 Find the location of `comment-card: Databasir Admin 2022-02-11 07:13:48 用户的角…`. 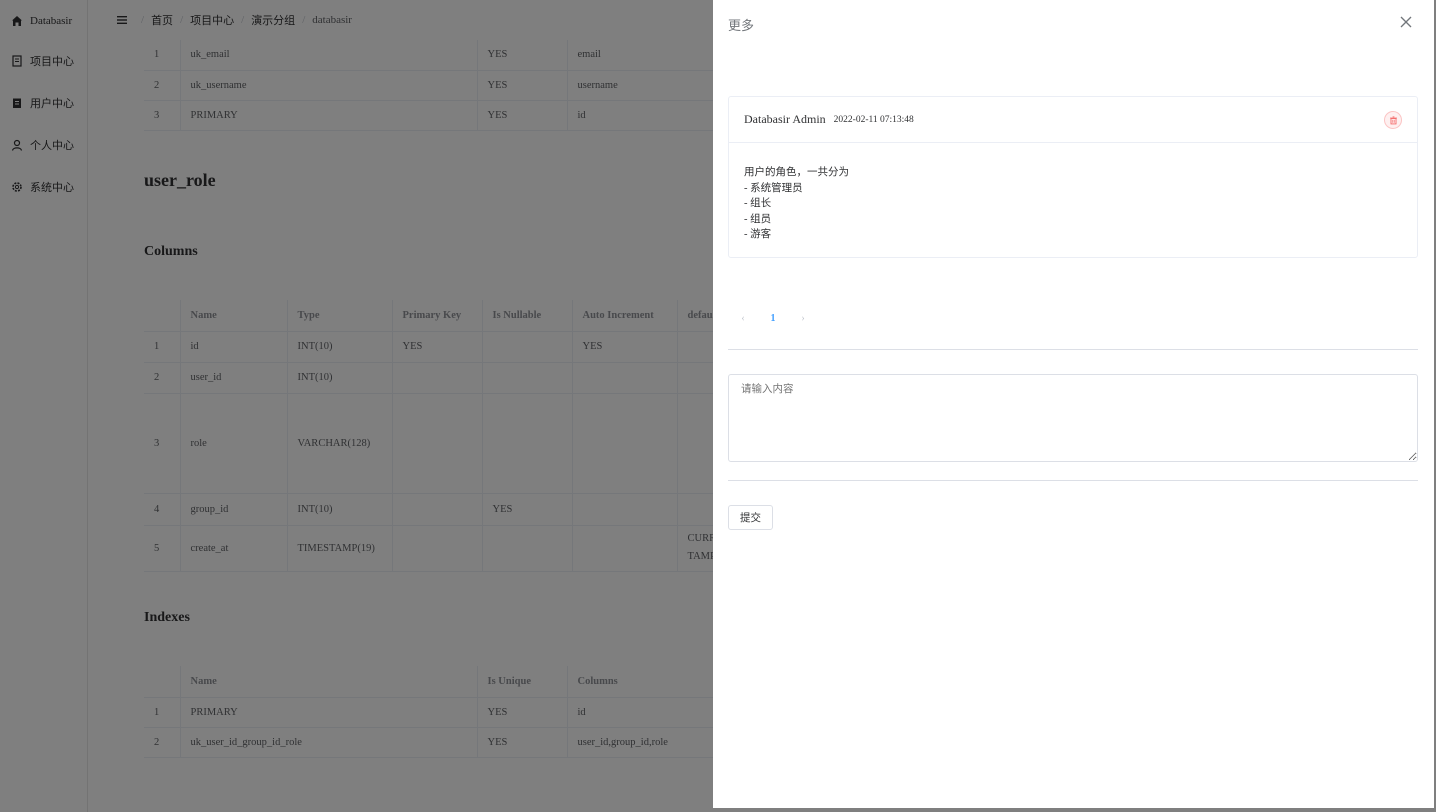

comment-card: Databasir Admin 2022-02-11 07:13:48 用户的角… is located at coordinates (1073, 177).